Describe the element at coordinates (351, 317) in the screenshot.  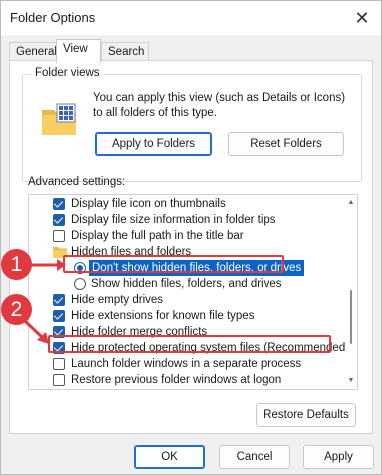
I see `scrollbar-thumb` at that location.